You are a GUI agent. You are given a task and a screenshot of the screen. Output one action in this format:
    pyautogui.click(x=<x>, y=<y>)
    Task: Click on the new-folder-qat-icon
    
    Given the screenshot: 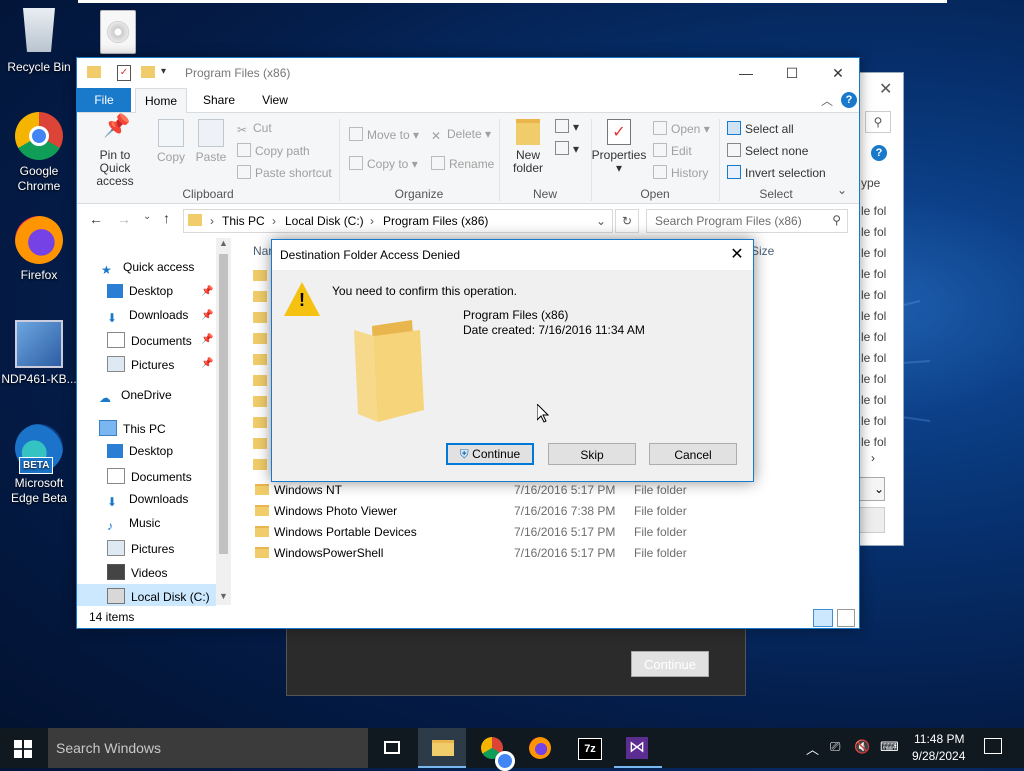 What is the action you would take?
    pyautogui.click(x=148, y=72)
    